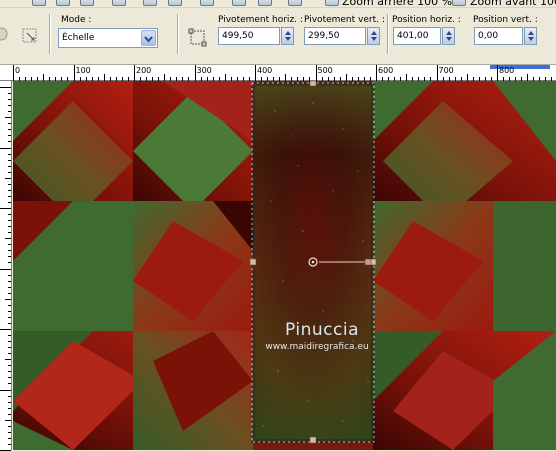 Image resolution: width=556 pixels, height=451 pixels. I want to click on ruler-label: 100, so click(83, 70).